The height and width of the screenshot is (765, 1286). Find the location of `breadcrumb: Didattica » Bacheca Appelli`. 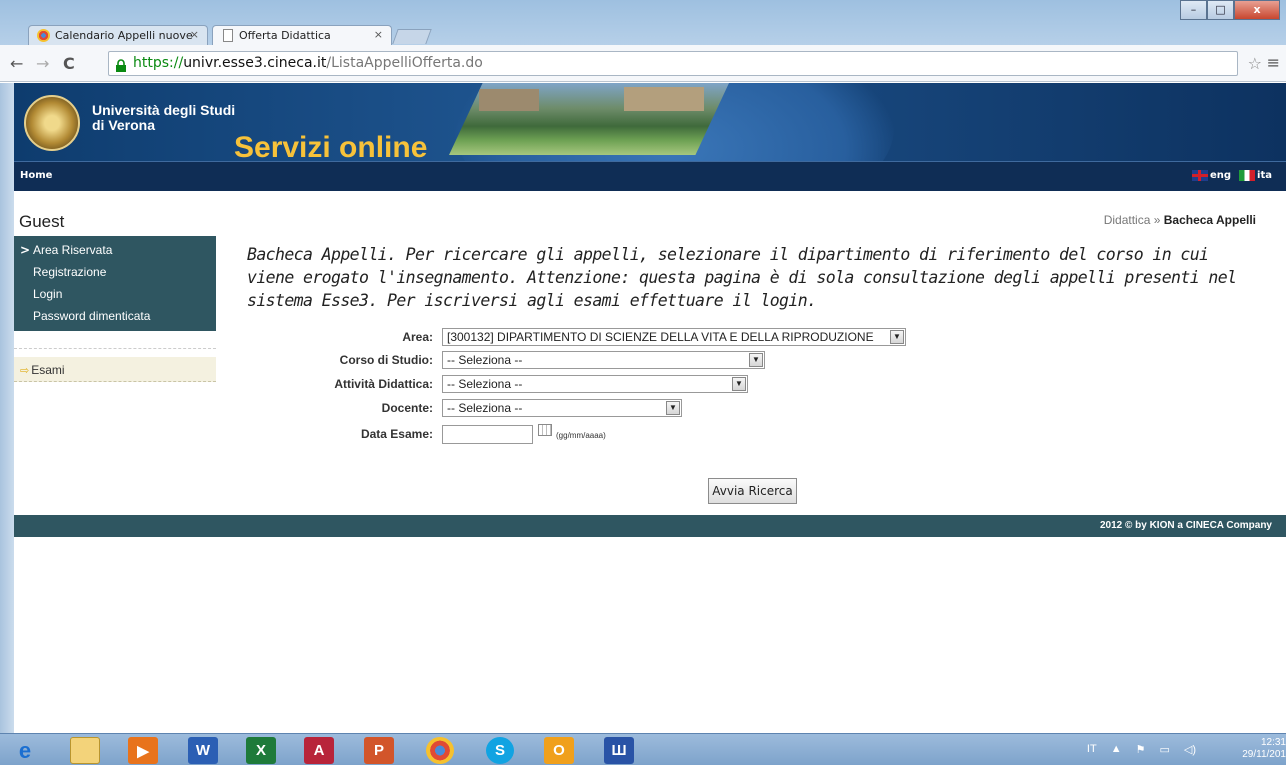

breadcrumb: Didattica » Bacheca Appelli is located at coordinates (1180, 220).